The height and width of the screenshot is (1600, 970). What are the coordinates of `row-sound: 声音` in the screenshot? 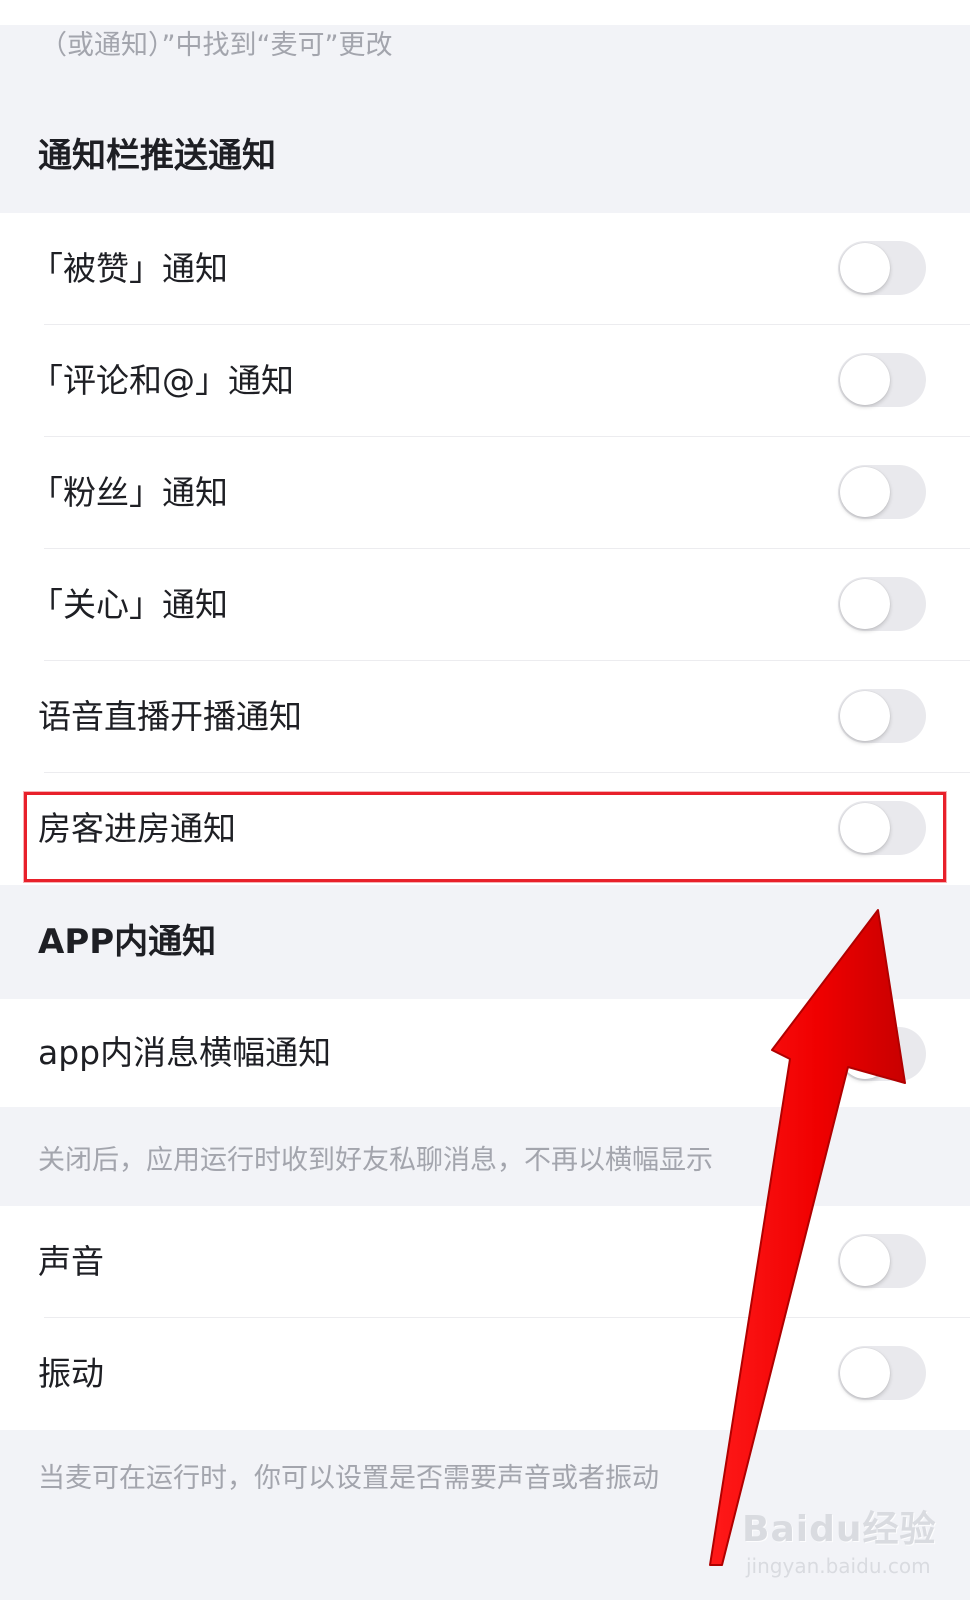 It's located at (485, 1262).